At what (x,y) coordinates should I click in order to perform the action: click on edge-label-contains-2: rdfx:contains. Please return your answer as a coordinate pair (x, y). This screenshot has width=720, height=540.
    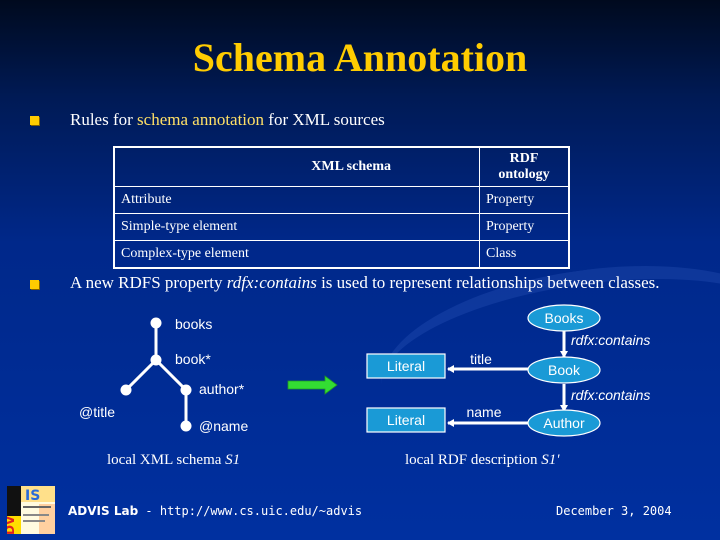
    Looking at the image, I should click on (610, 395).